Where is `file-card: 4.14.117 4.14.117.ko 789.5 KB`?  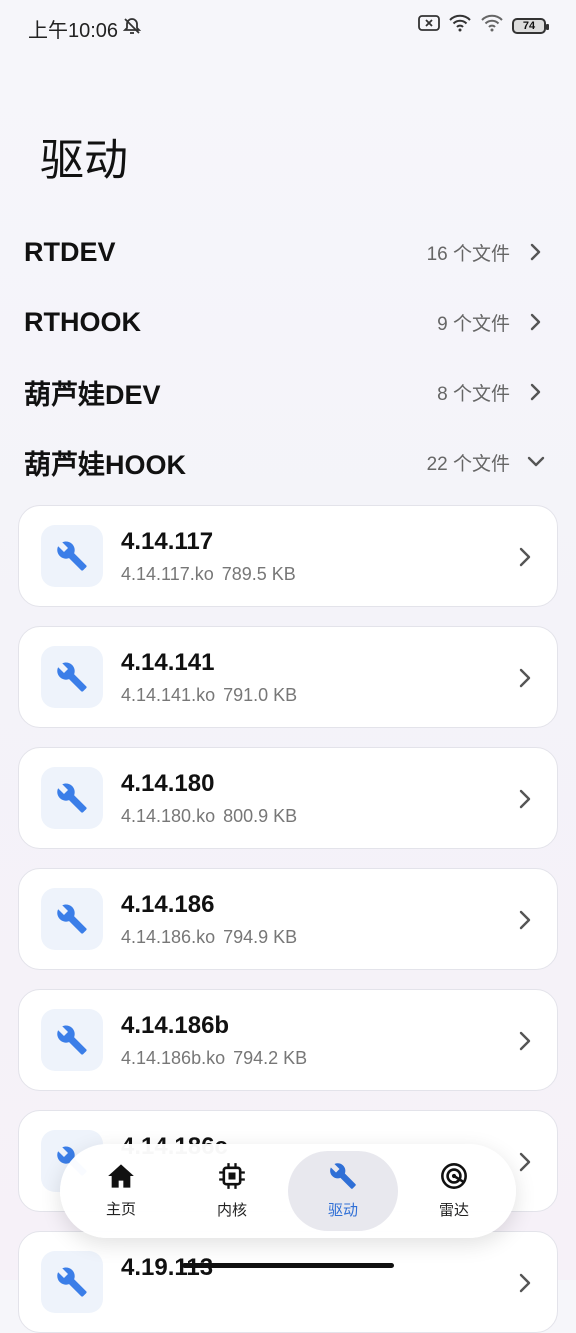 file-card: 4.14.117 4.14.117.ko 789.5 KB is located at coordinates (288, 556).